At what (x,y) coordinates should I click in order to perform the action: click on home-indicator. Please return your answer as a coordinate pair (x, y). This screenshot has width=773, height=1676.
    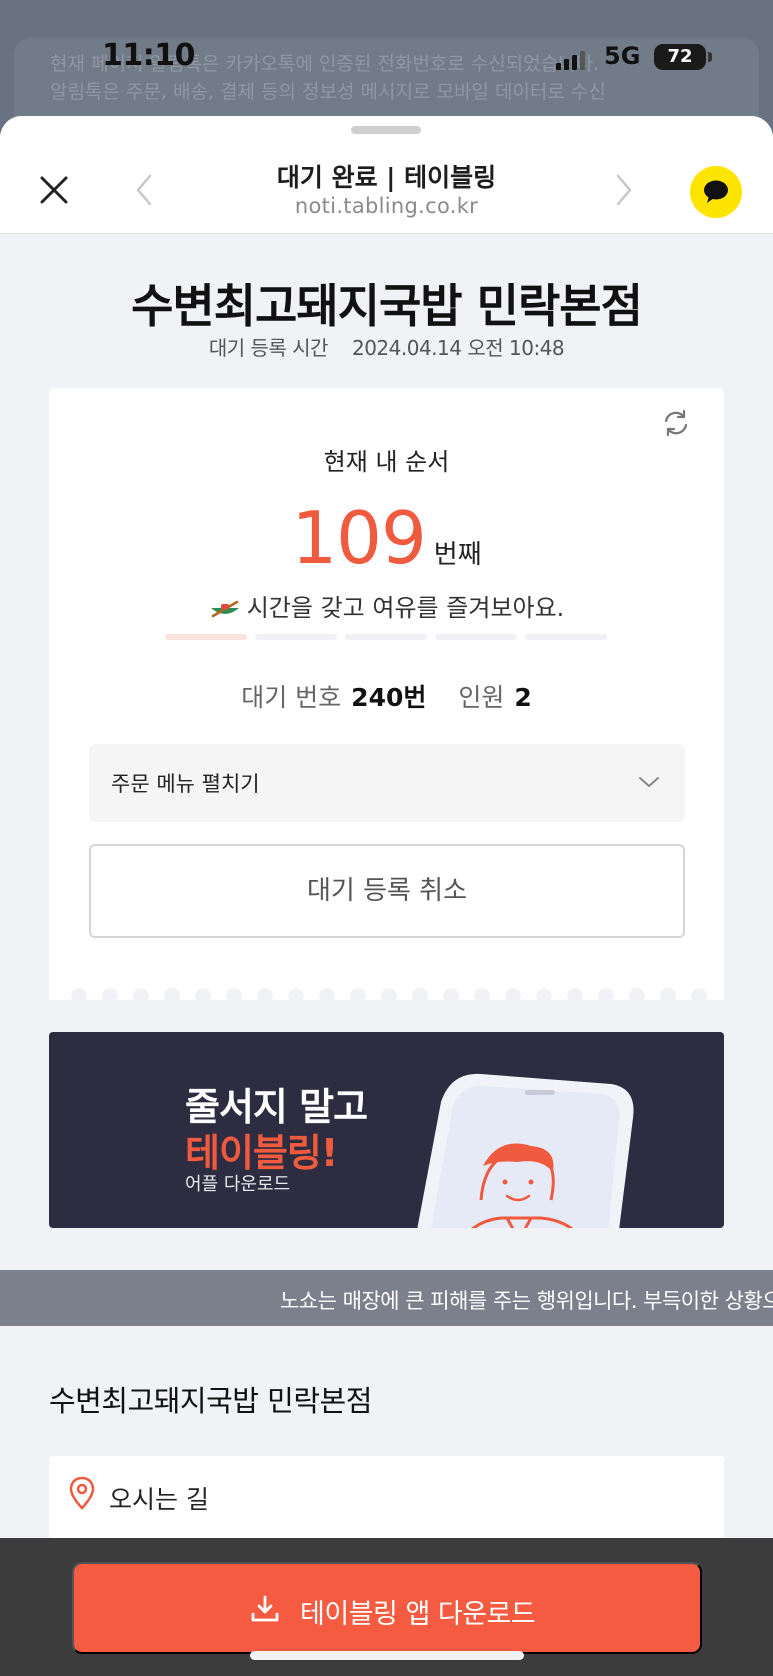
    Looking at the image, I should click on (387, 1655).